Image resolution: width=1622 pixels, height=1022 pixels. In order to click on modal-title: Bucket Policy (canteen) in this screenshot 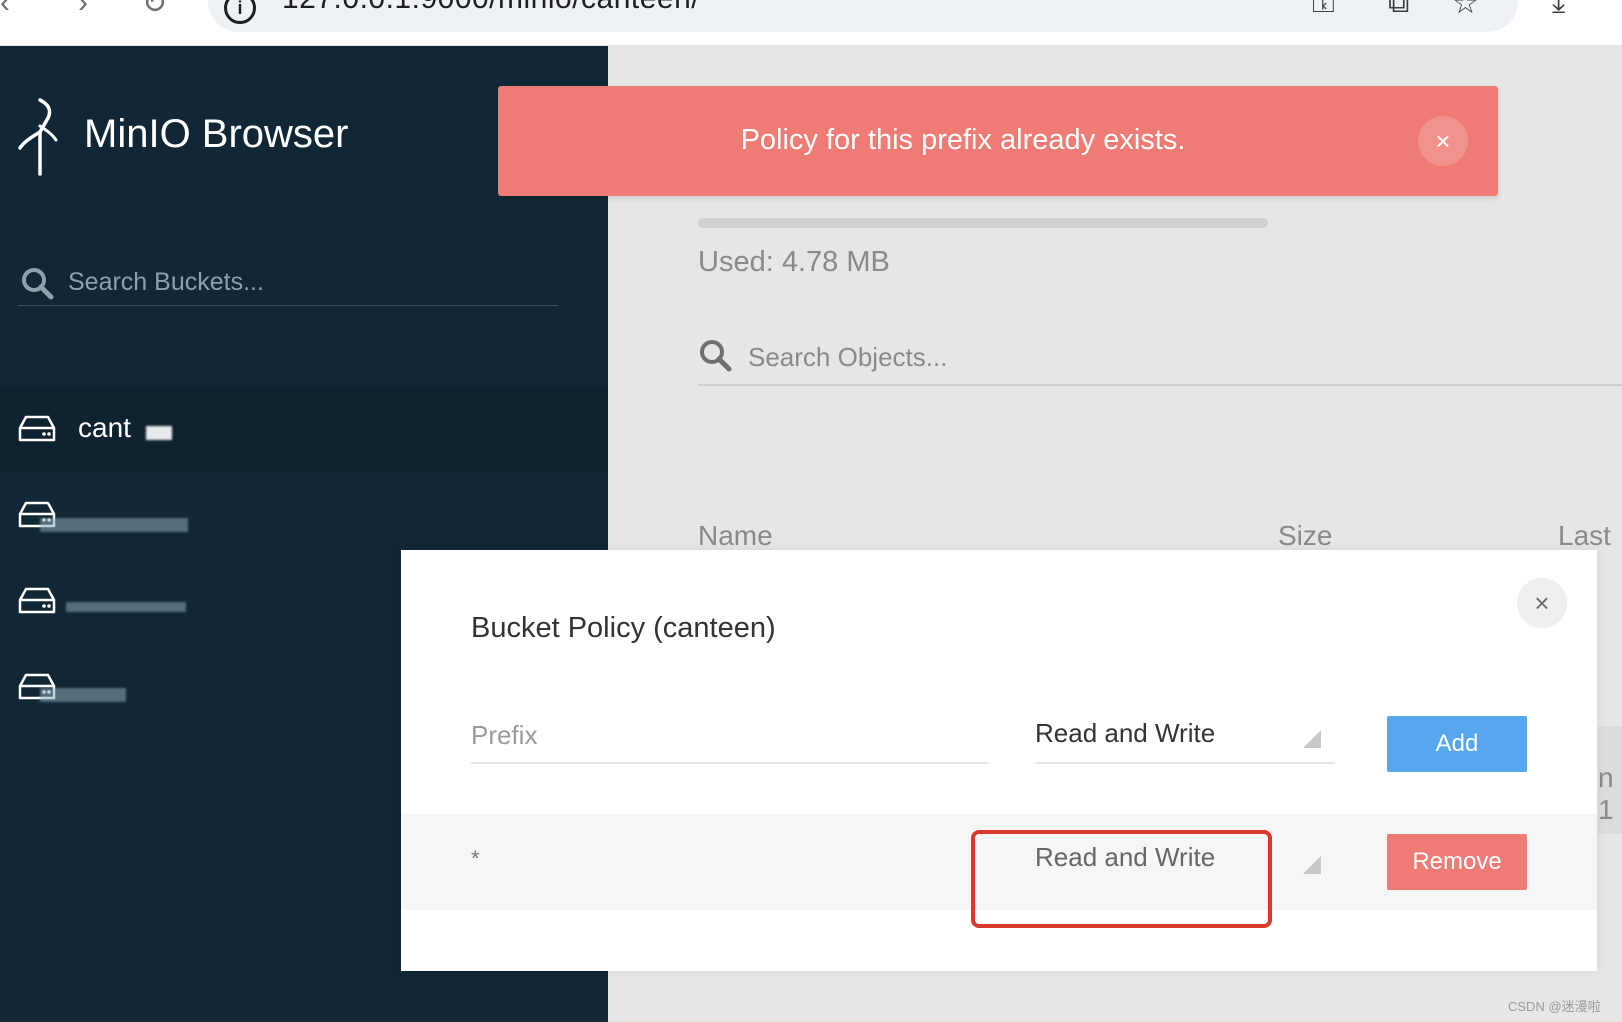, I will do `click(623, 628)`.